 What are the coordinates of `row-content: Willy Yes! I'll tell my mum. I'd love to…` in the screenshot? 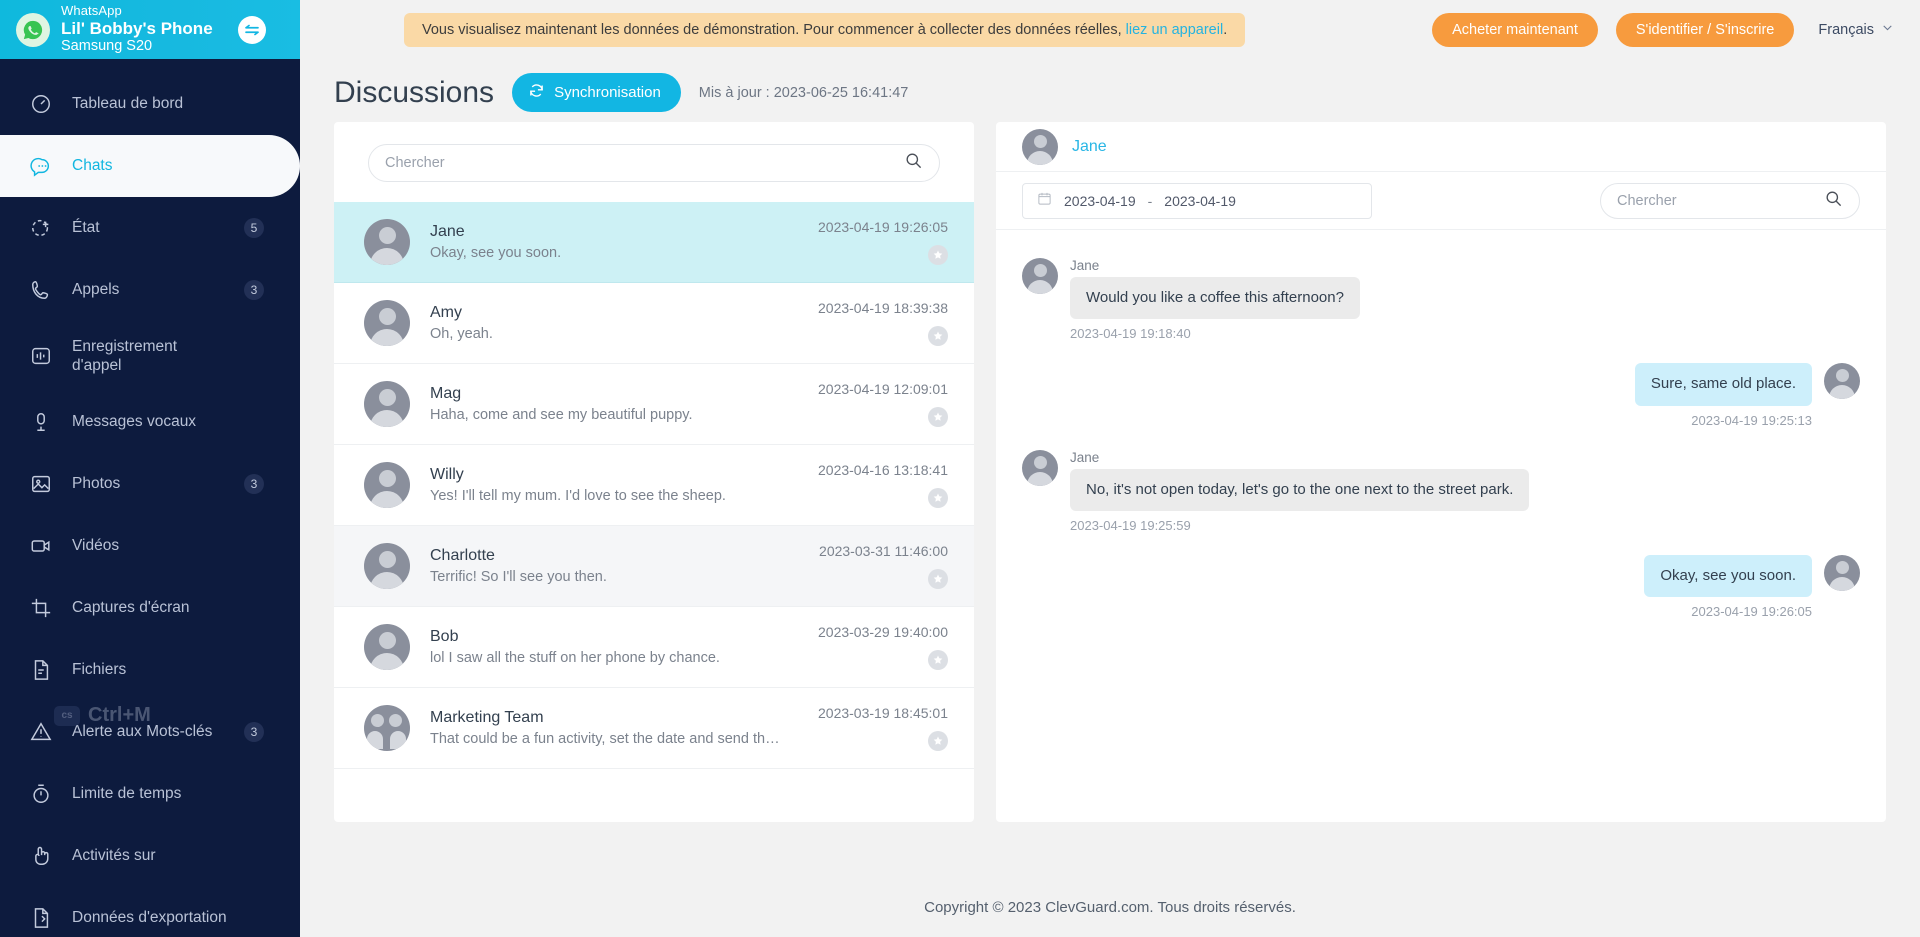 It's located at (624, 485).